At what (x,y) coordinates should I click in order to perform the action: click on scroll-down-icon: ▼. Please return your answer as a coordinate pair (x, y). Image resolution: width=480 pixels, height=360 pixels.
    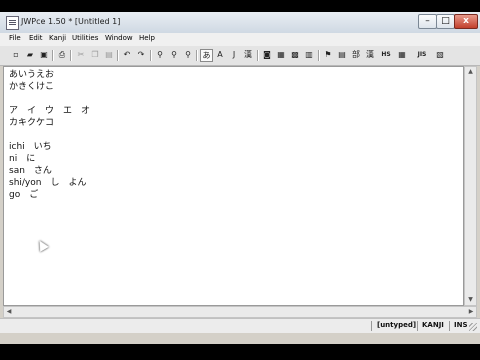
    Looking at the image, I should click on (470, 300).